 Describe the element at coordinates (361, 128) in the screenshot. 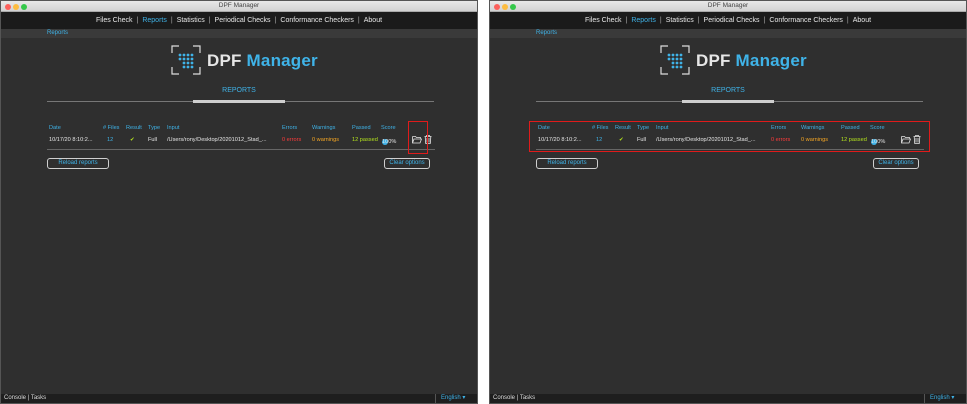

I see `col-passed: Passed` at that location.